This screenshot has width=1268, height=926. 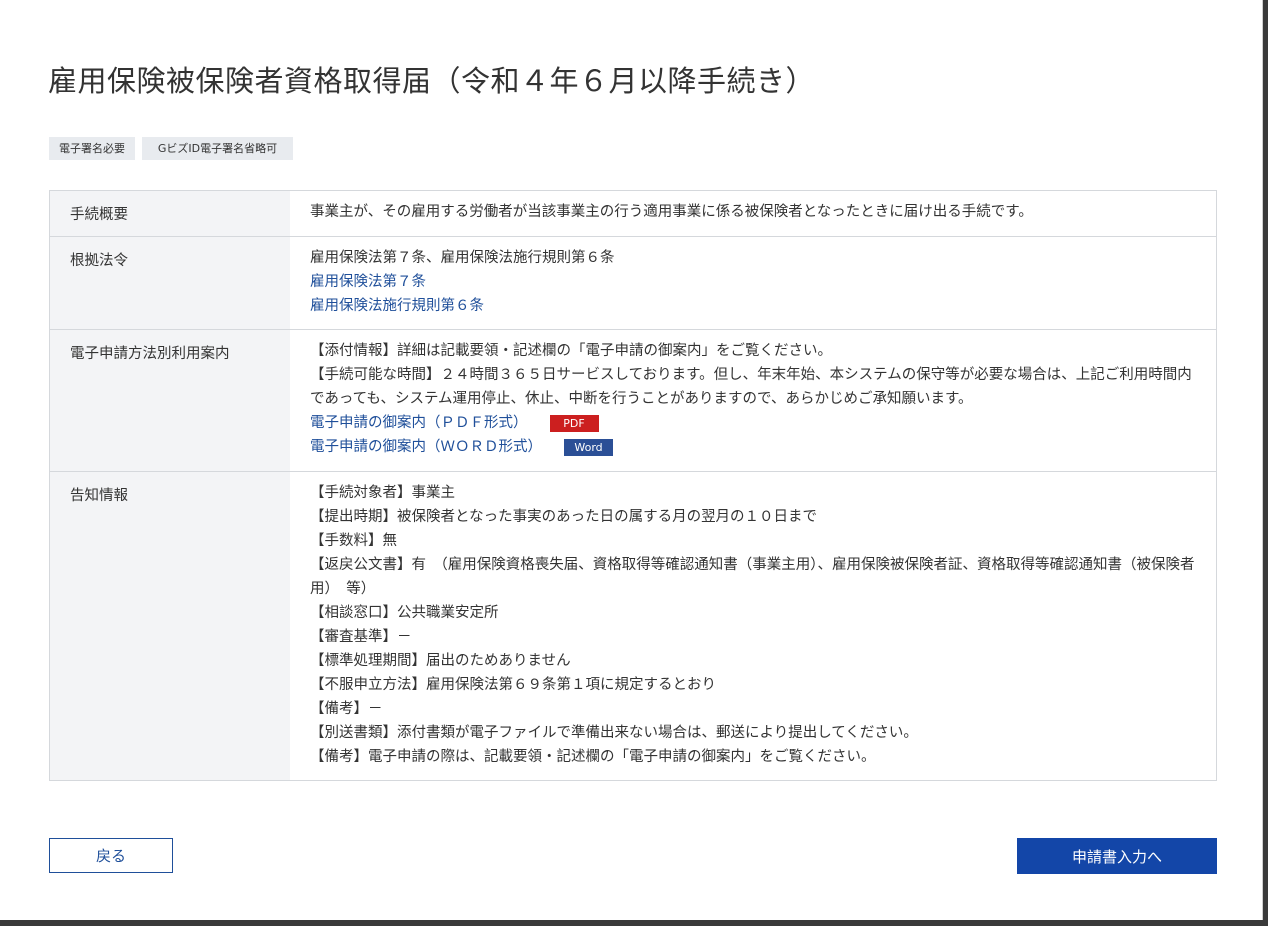 What do you see at coordinates (361, 637) in the screenshot?
I see `notice-line: 【審査基準】－` at bounding box center [361, 637].